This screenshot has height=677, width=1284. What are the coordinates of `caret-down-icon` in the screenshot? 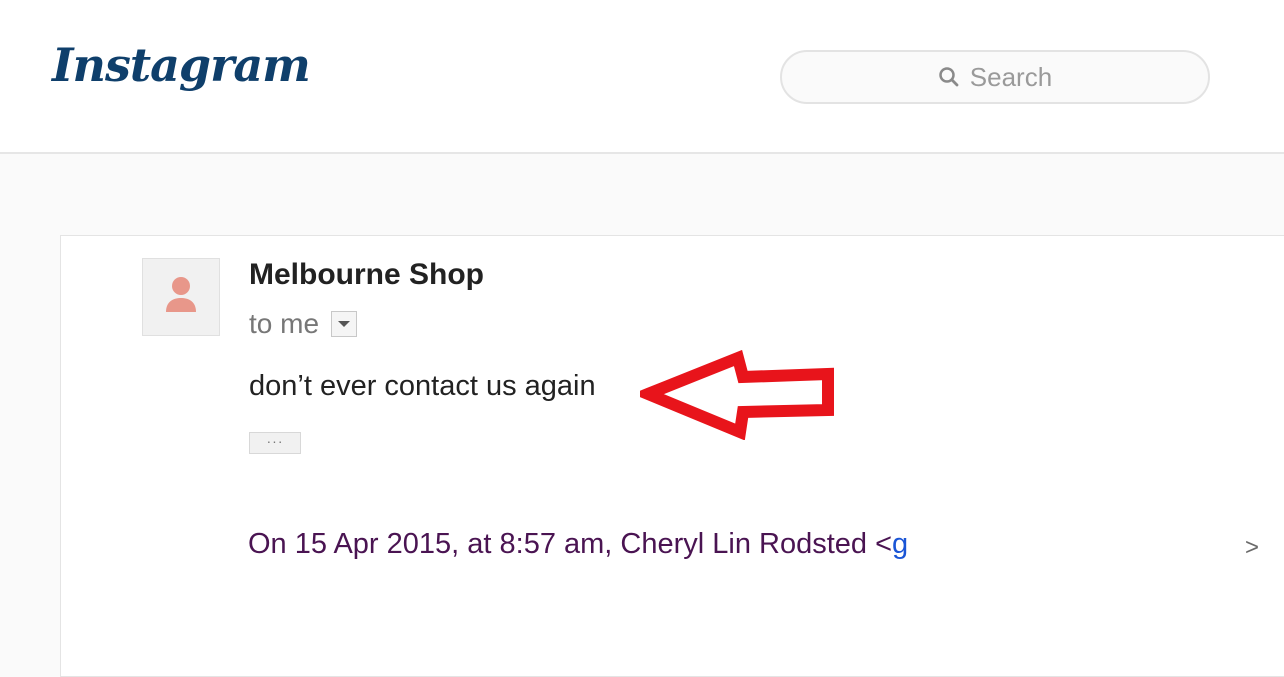 It's located at (344, 324).